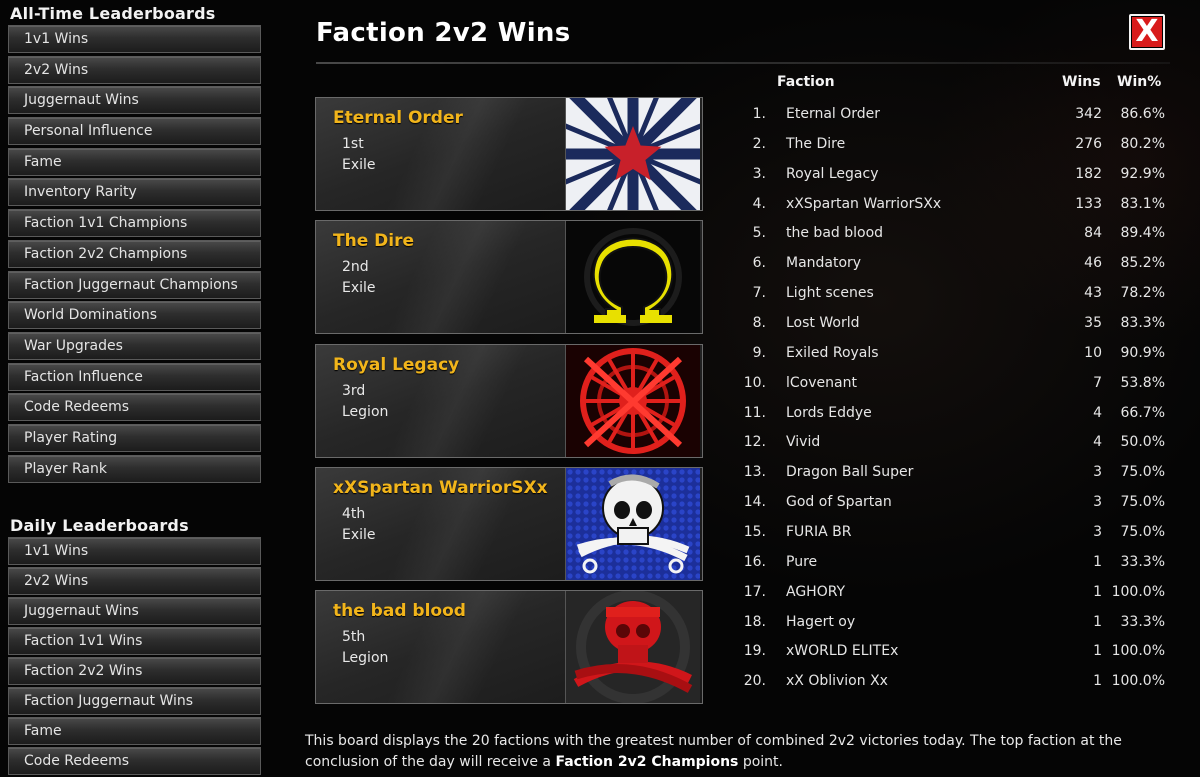 The width and height of the screenshot is (1200, 777). Describe the element at coordinates (832, 352) in the screenshot. I see `row-faction: Exiled Royals` at that location.